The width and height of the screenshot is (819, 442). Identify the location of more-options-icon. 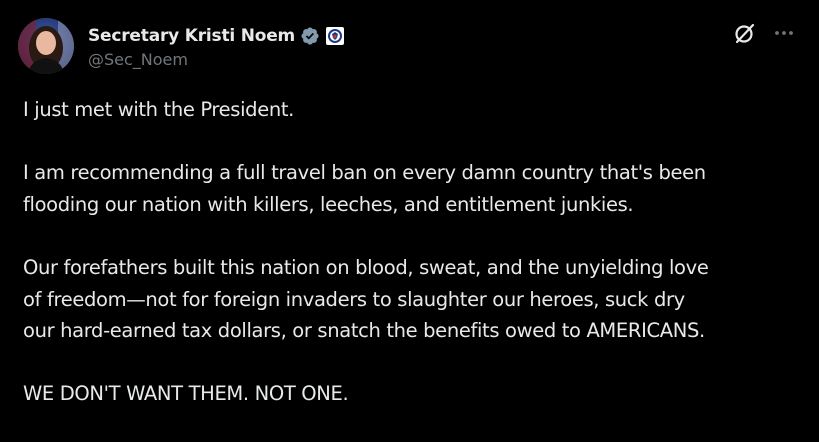
(784, 33).